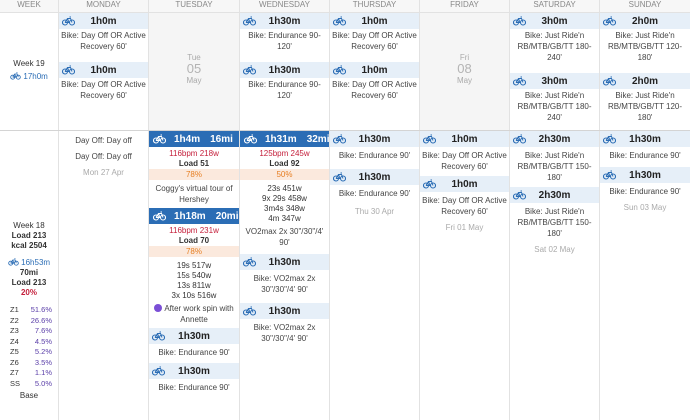  What do you see at coordinates (31, 351) in the screenshot?
I see `zone-row: Z5 5.2%` at bounding box center [31, 351].